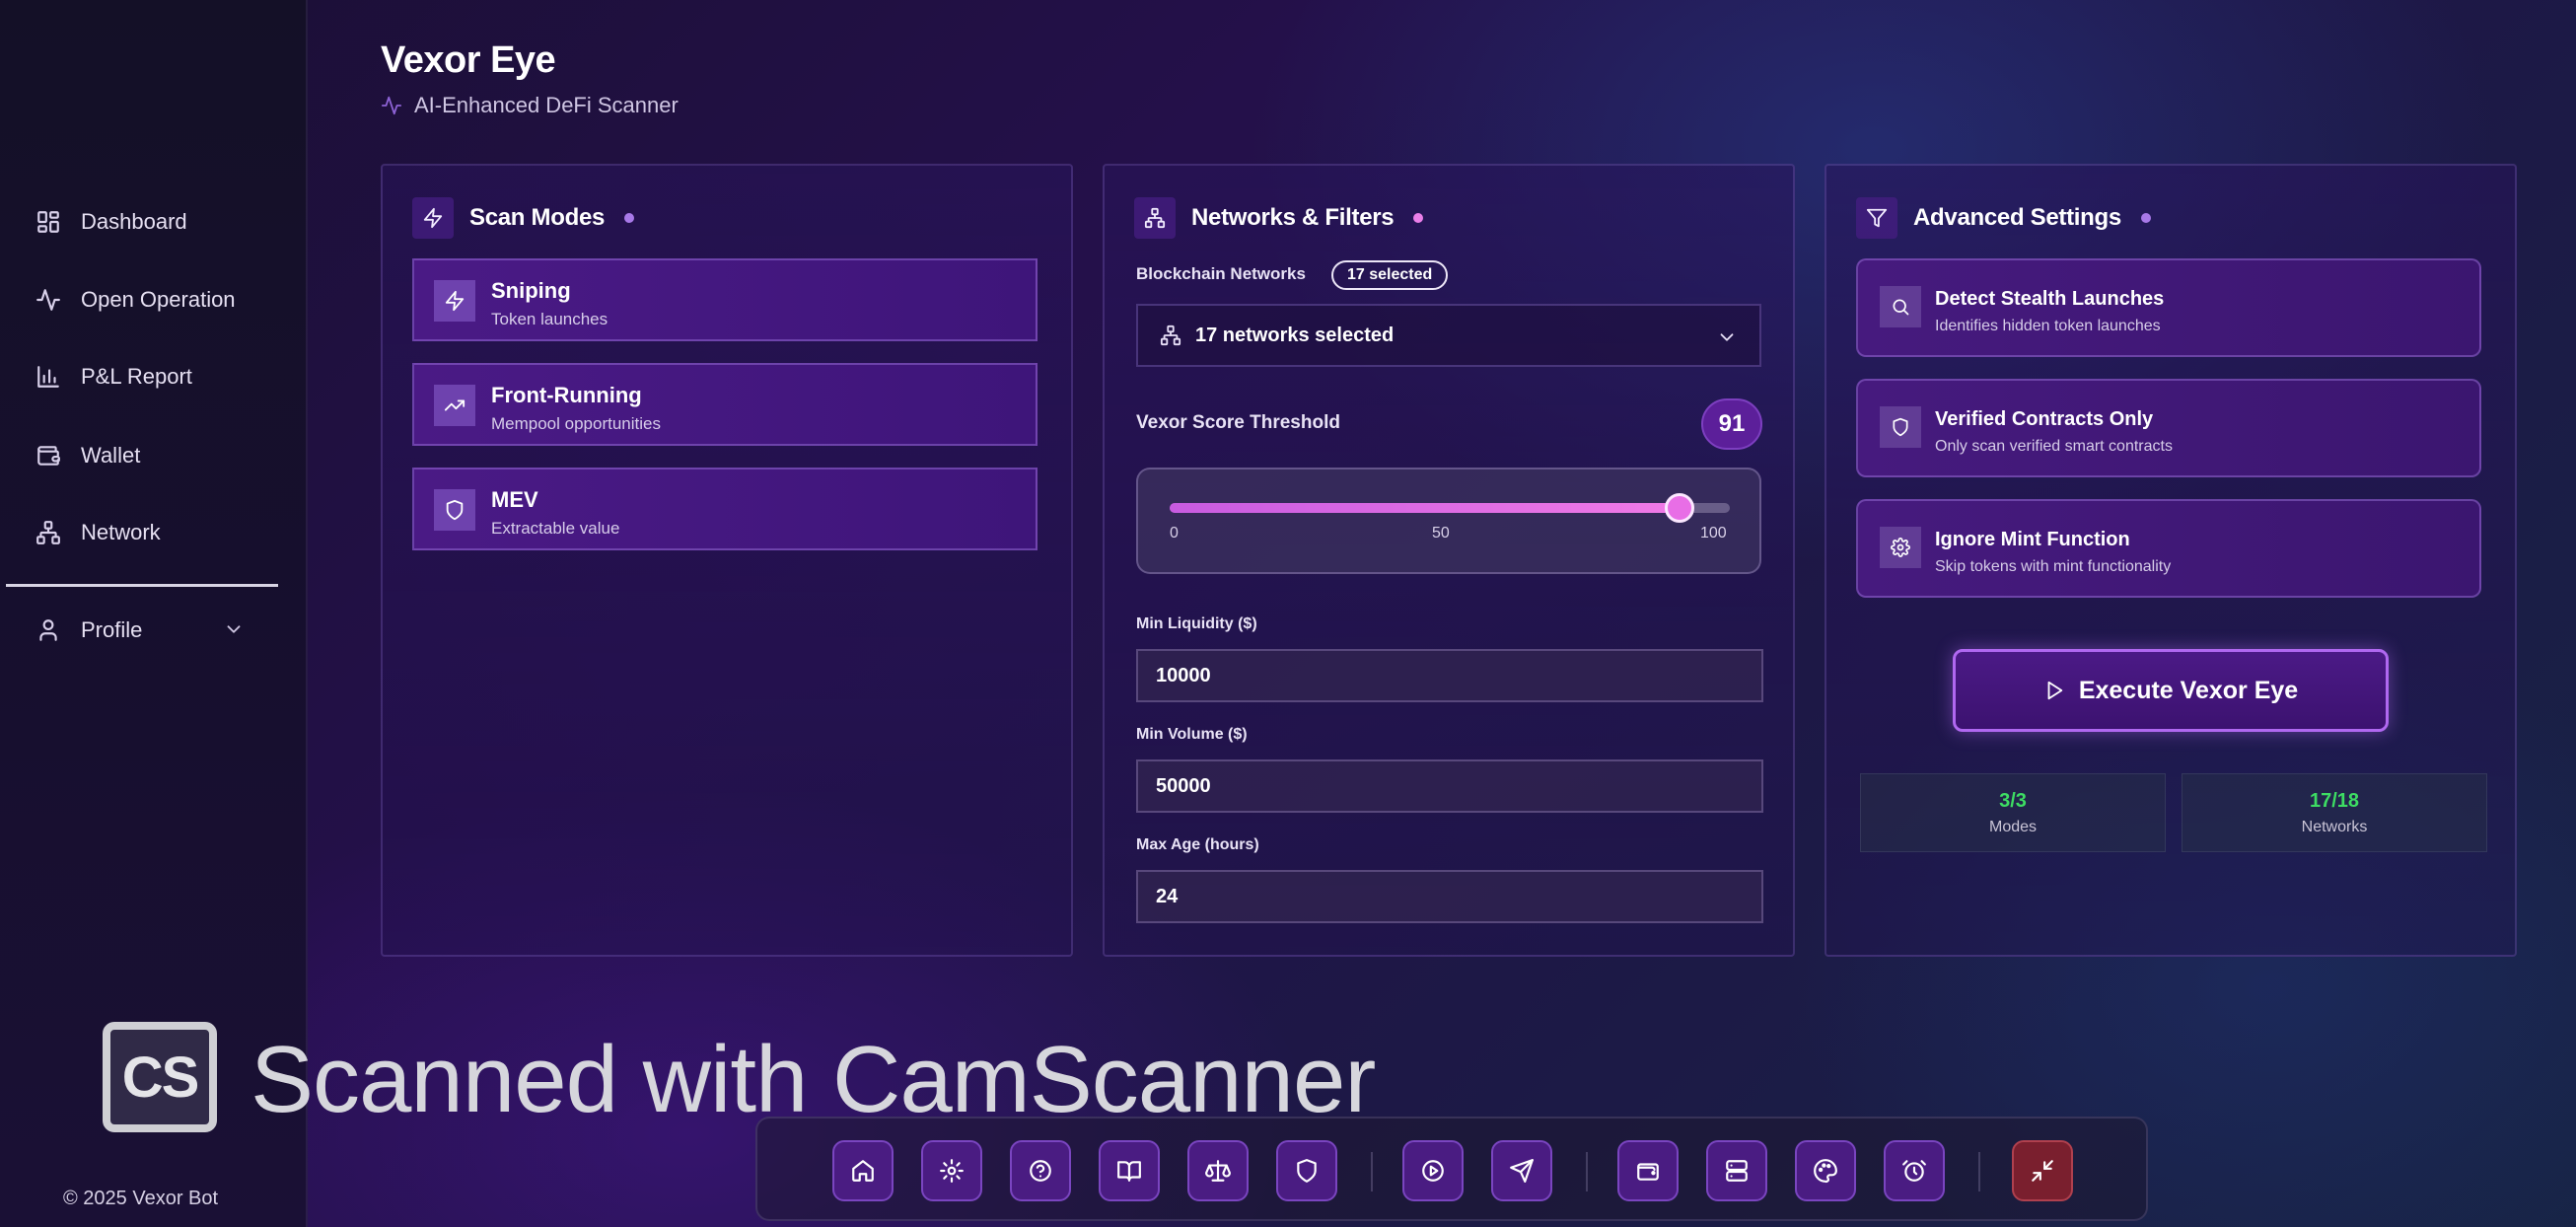  I want to click on networks-header: Networks & Filters, so click(1279, 218).